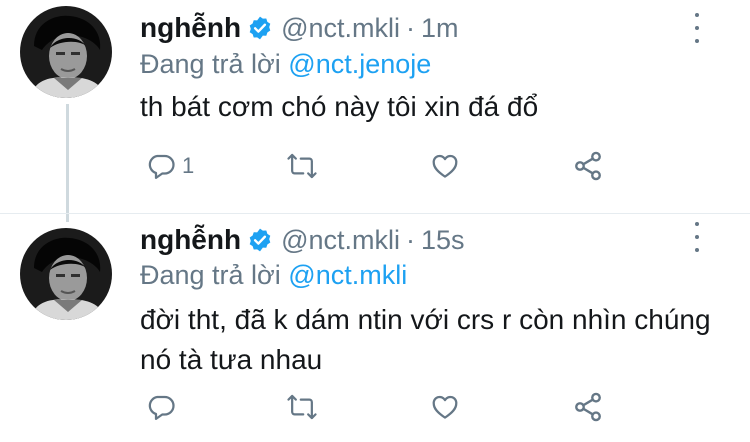 Image resolution: width=750 pixels, height=442 pixels. I want to click on reply-count: 1, so click(188, 165).